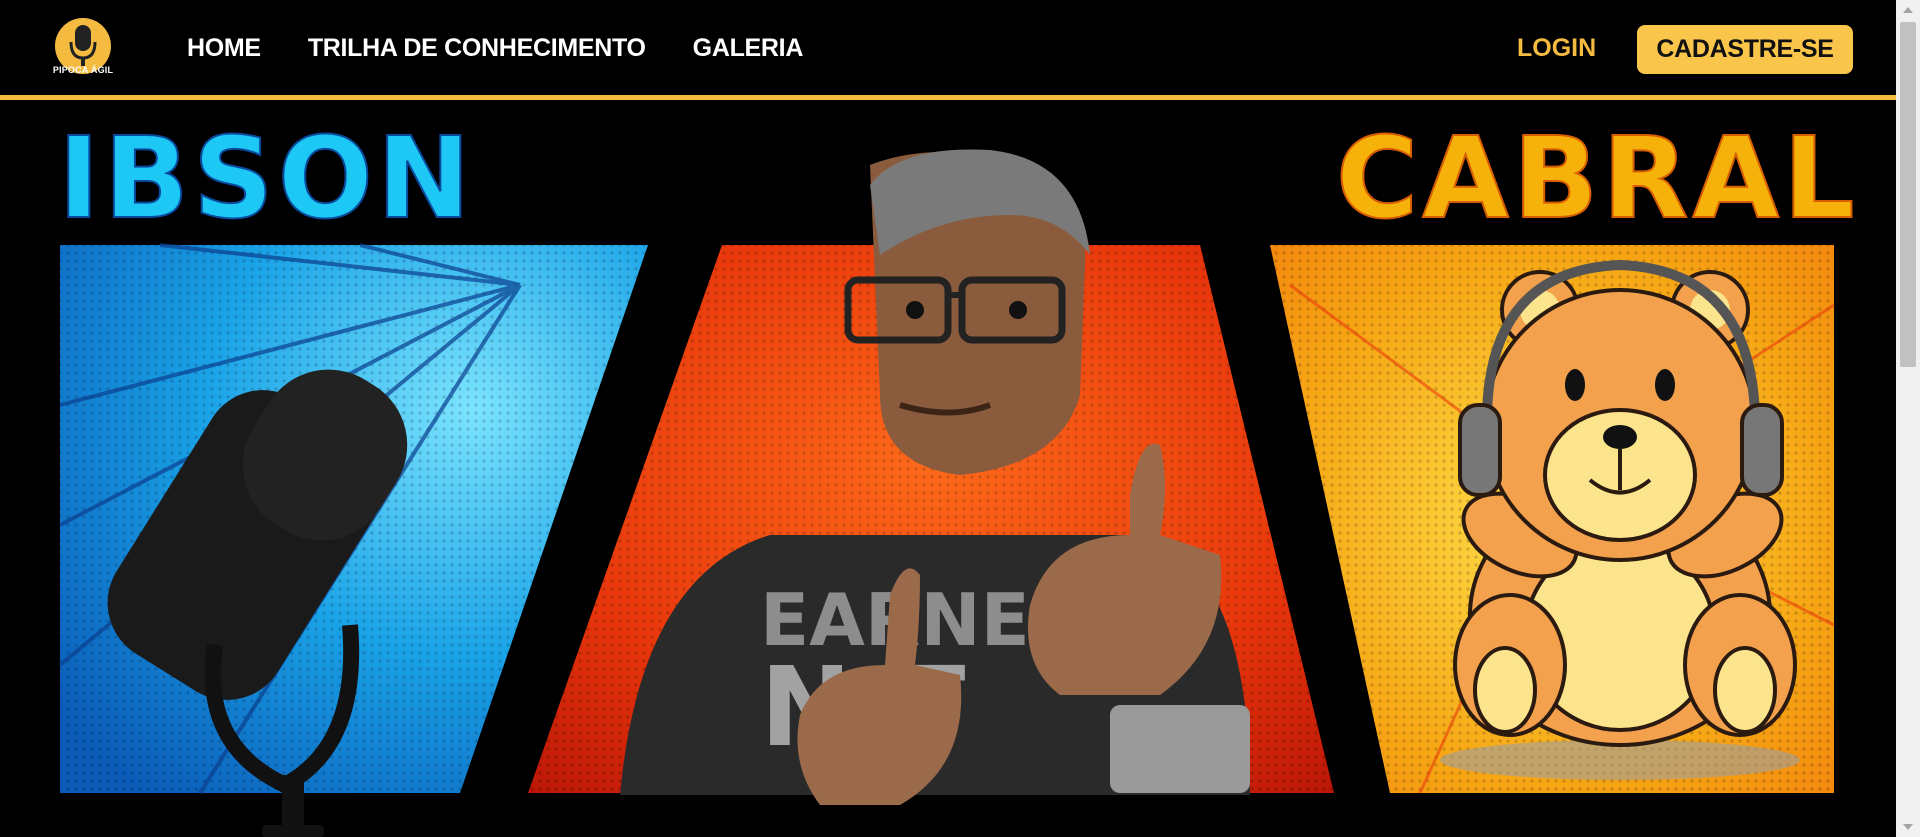  I want to click on page-scrollbar, so click(1908, 418).